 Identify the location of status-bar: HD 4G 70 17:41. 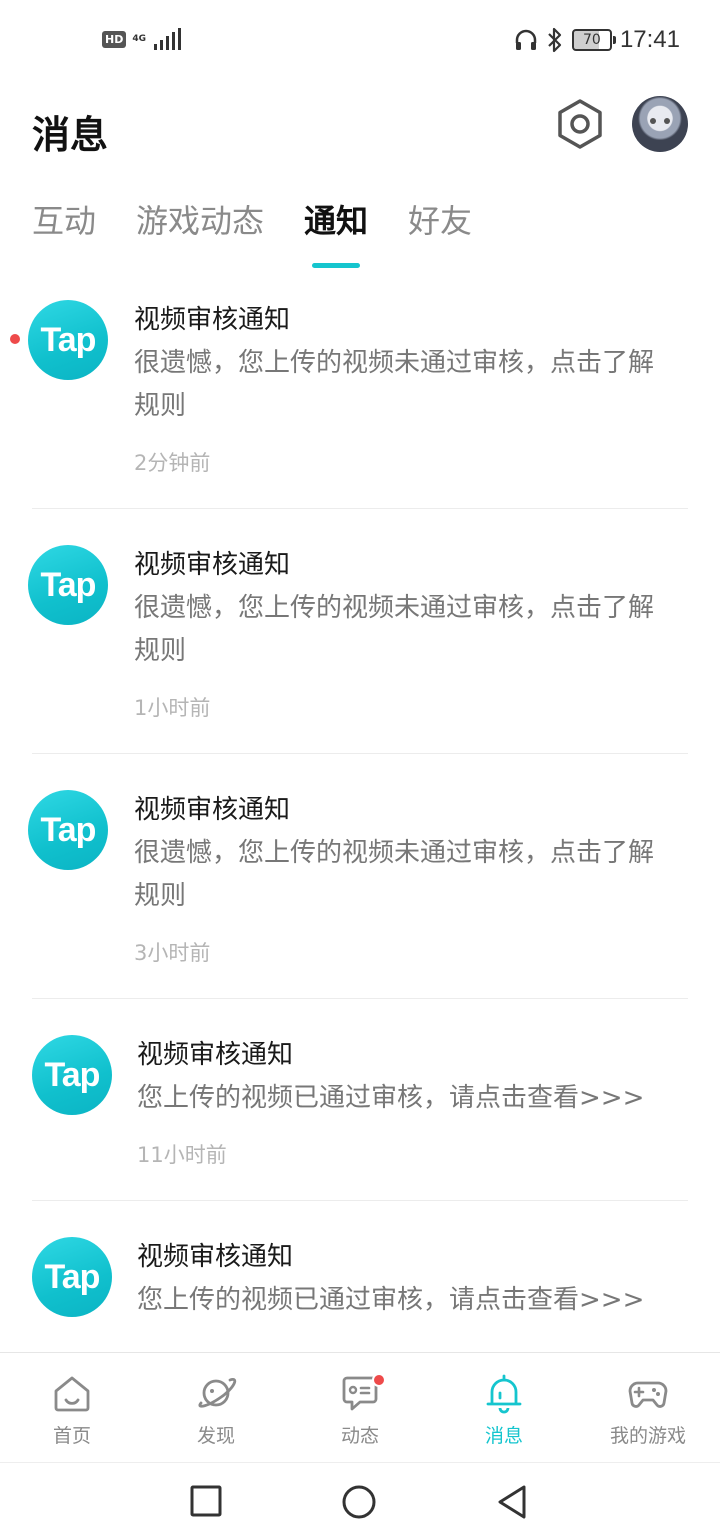
(360, 42).